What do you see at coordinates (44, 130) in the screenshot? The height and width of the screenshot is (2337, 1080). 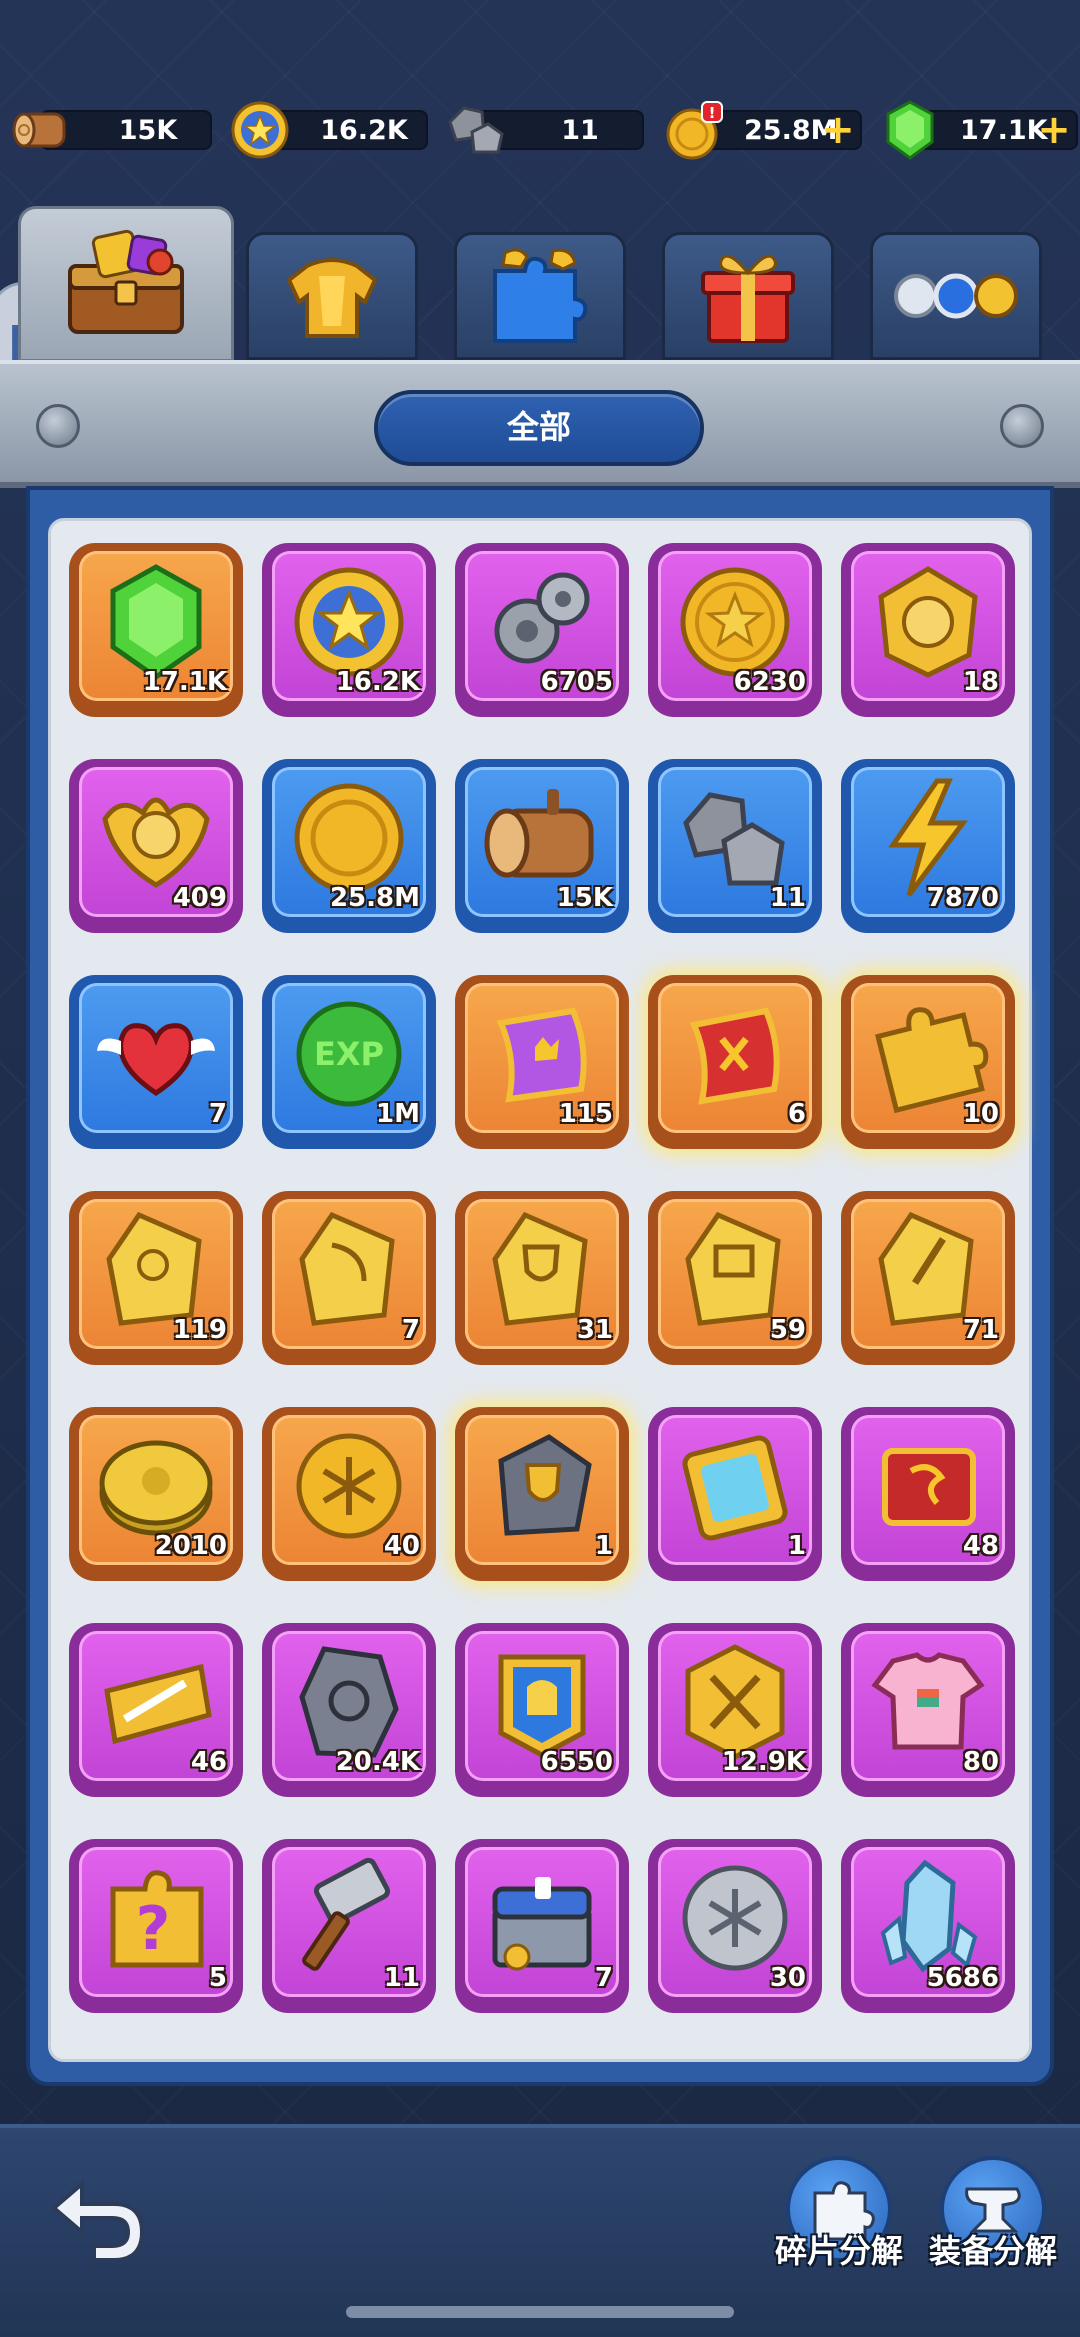 I see `wood-log-icon` at bounding box center [44, 130].